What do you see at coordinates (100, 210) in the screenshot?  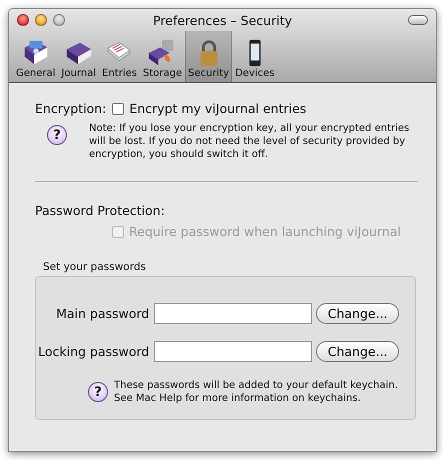 I see `section-label: Password Protection:` at bounding box center [100, 210].